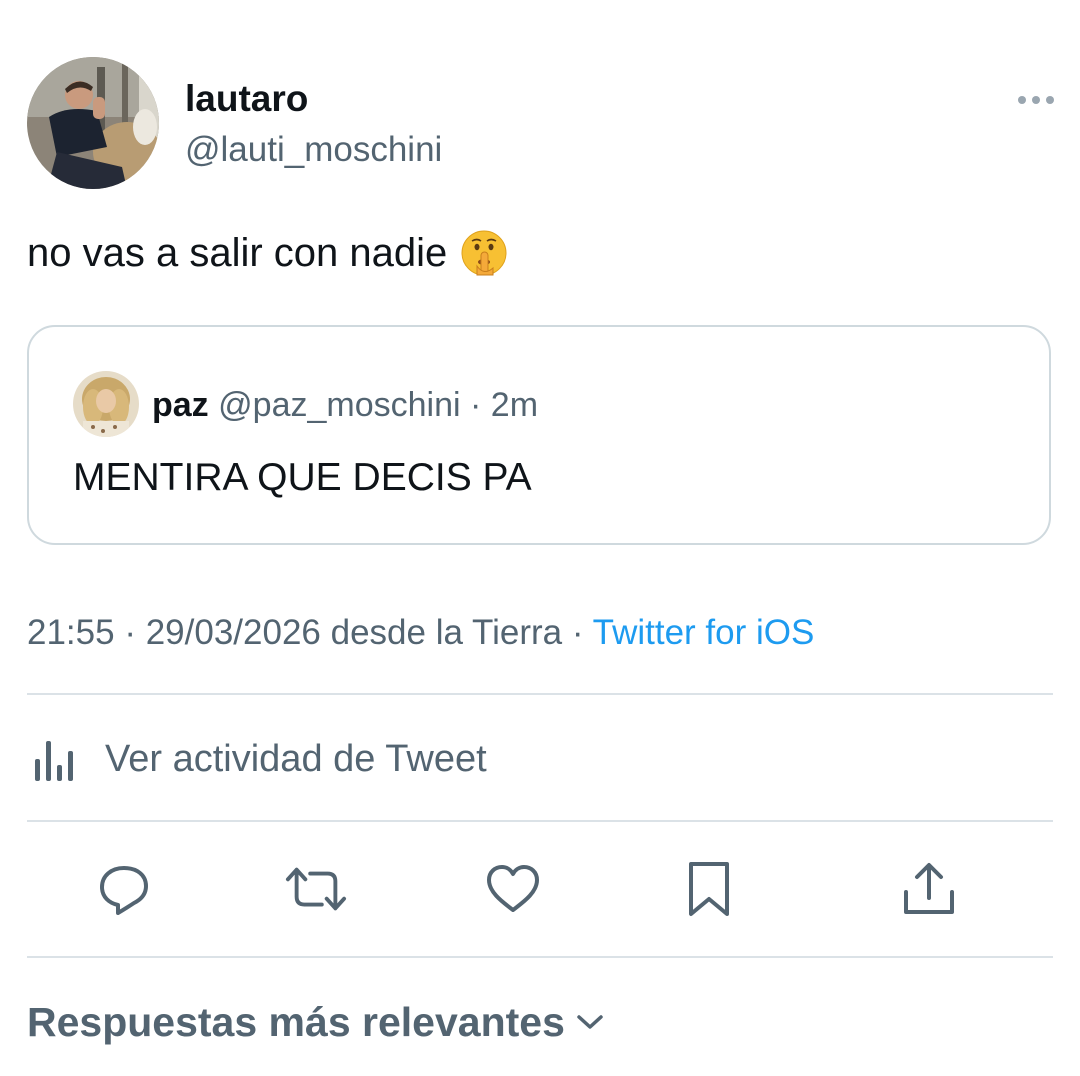 The height and width of the screenshot is (1076, 1080). What do you see at coordinates (313, 150) in the screenshot?
I see `author-handle: @lauti_moschini` at bounding box center [313, 150].